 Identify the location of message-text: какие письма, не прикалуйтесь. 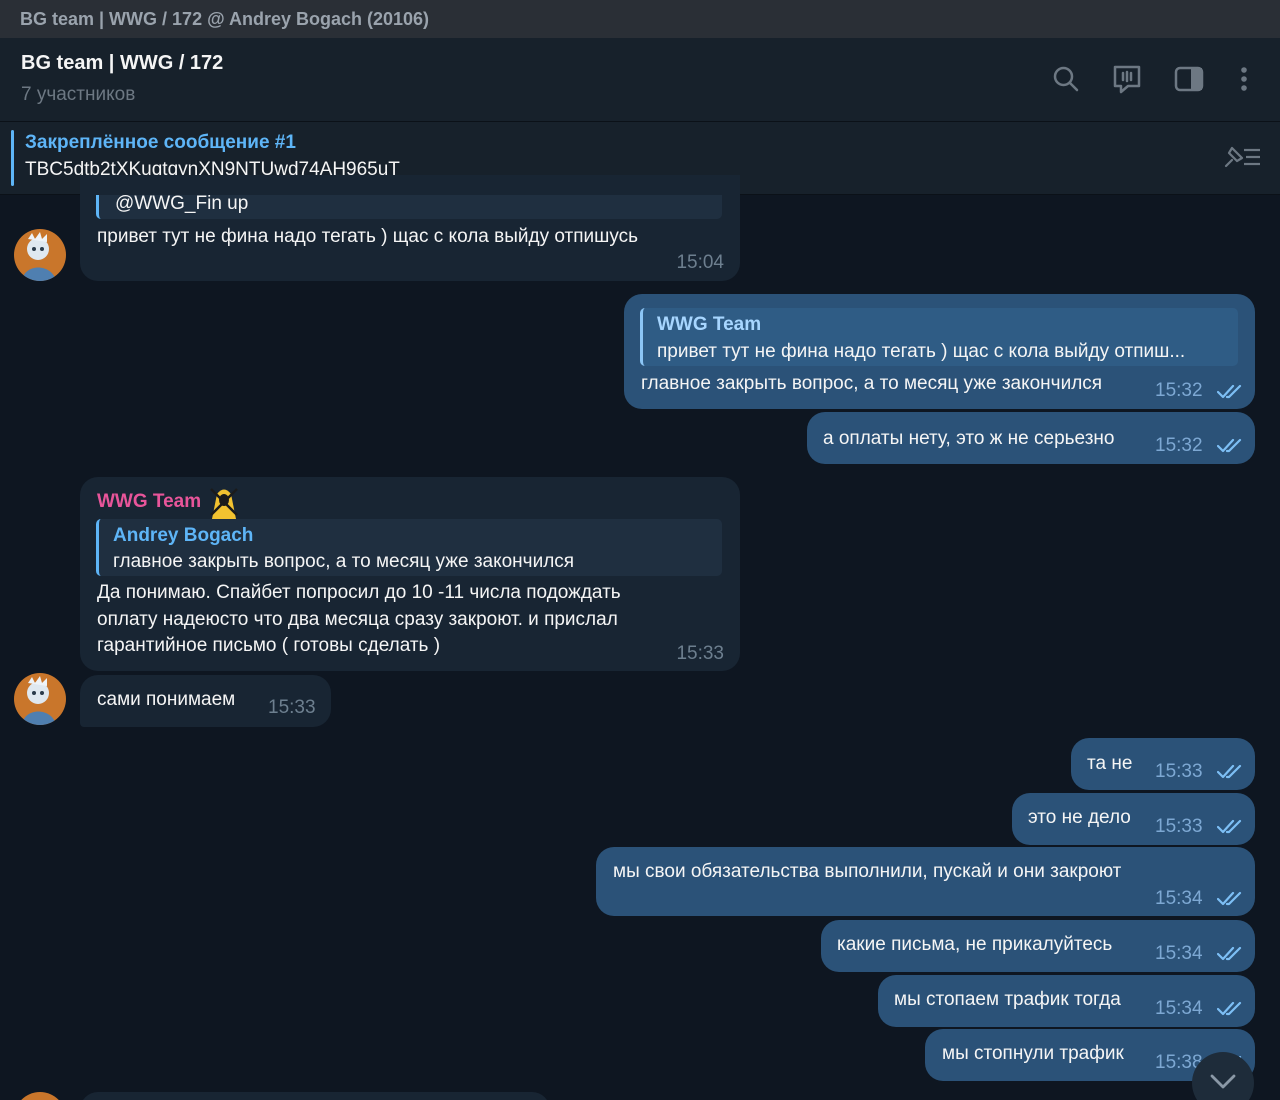
(975, 944).